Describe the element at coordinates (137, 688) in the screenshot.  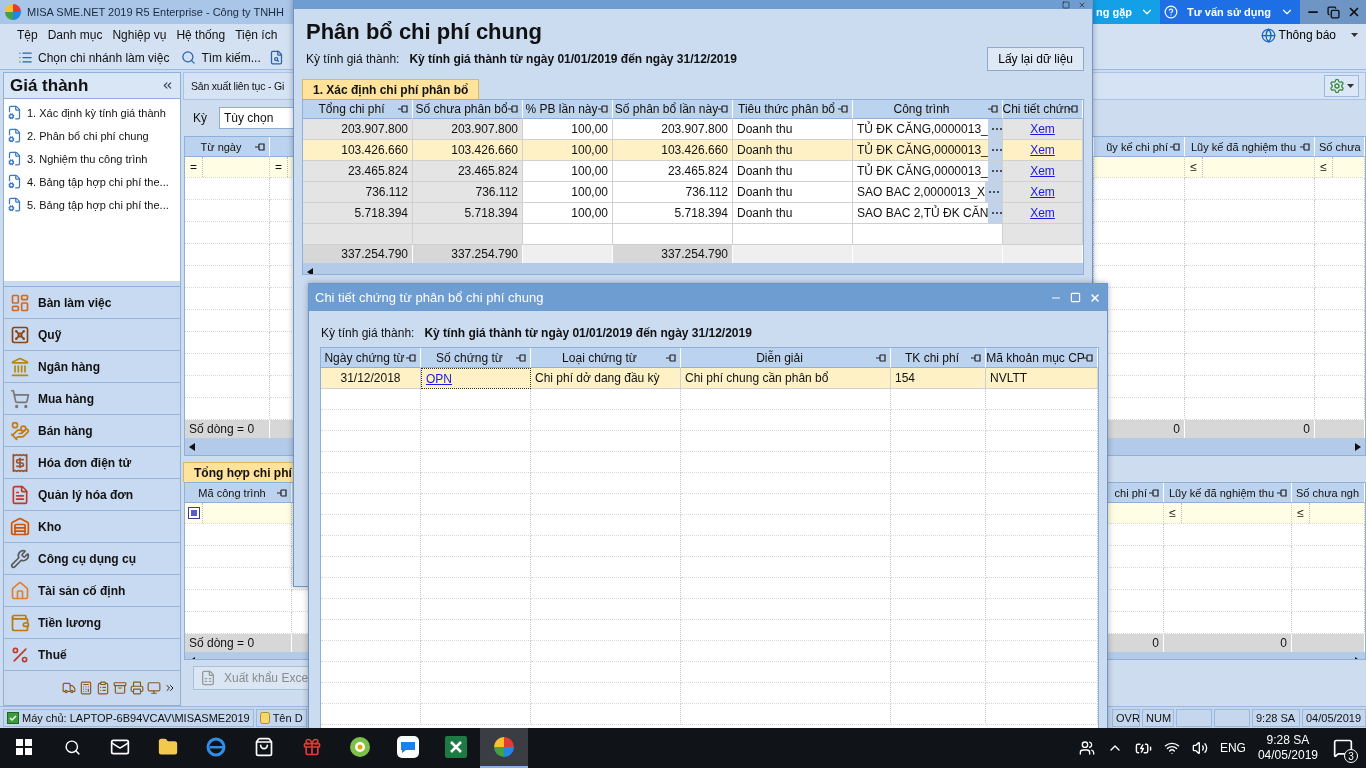
I see `printer-icon` at that location.